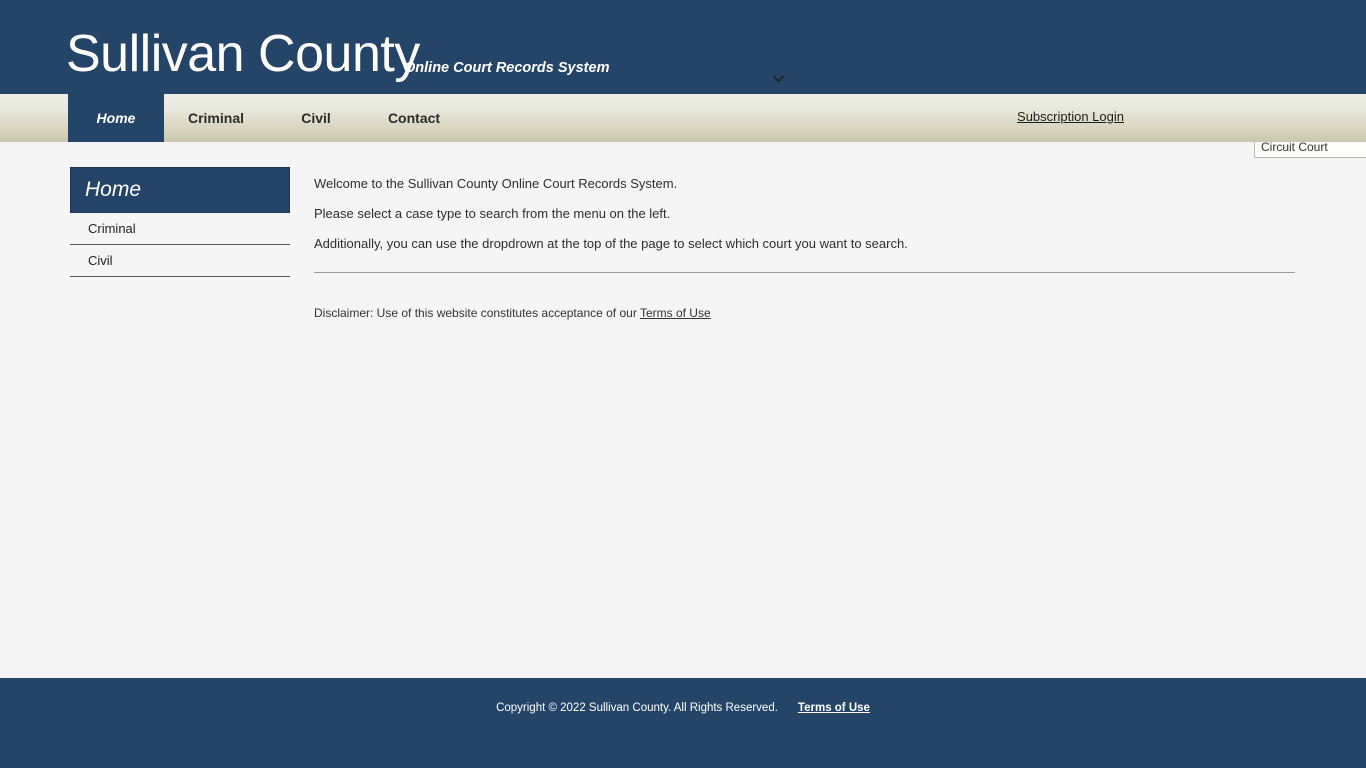  What do you see at coordinates (675, 313) in the screenshot?
I see `disclaimer-terms-link: Terms of Use` at bounding box center [675, 313].